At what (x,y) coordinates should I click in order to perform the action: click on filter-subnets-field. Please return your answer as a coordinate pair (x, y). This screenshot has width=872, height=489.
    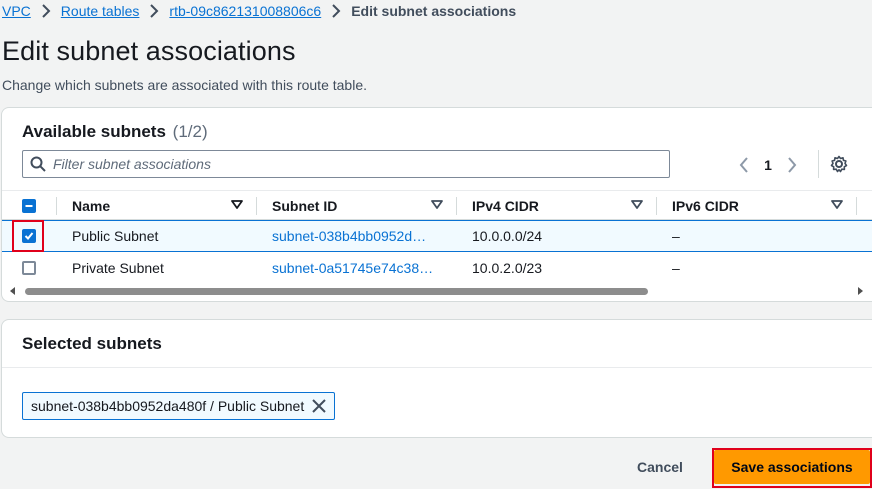
    Looking at the image, I should click on (346, 164).